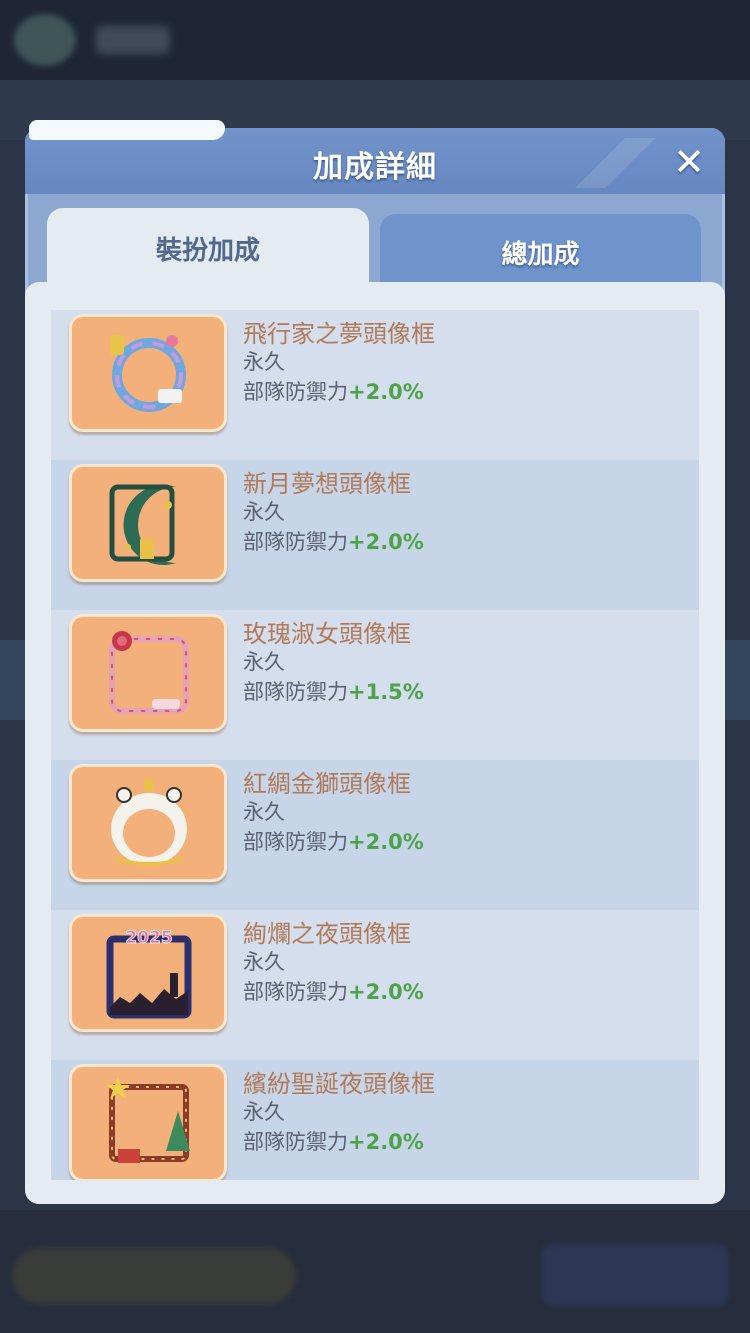  I want to click on background-avatar, so click(45, 40).